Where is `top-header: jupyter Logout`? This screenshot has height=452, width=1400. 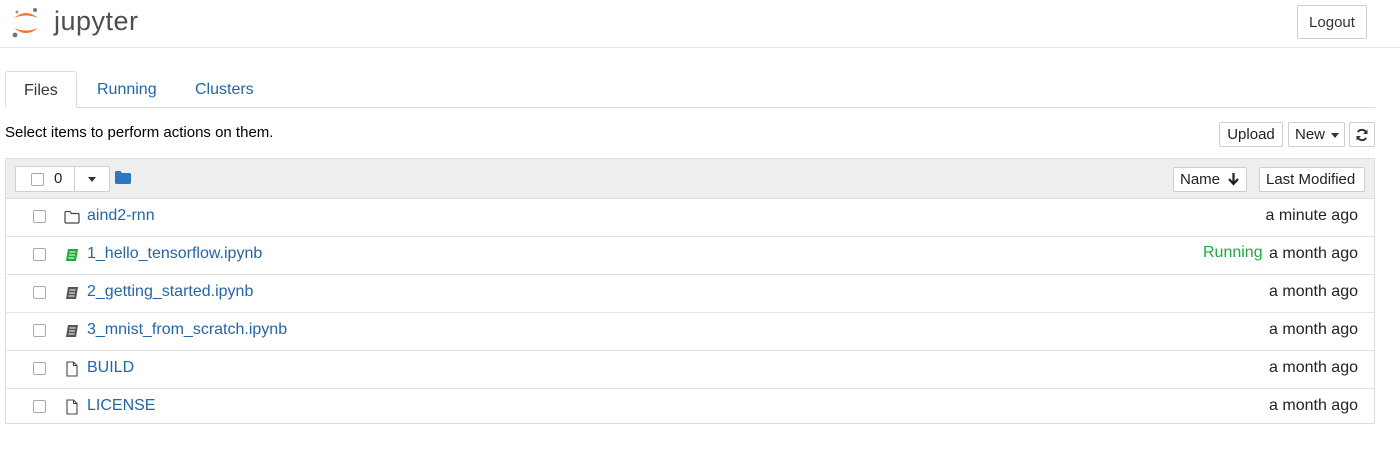 top-header: jupyter Logout is located at coordinates (700, 24).